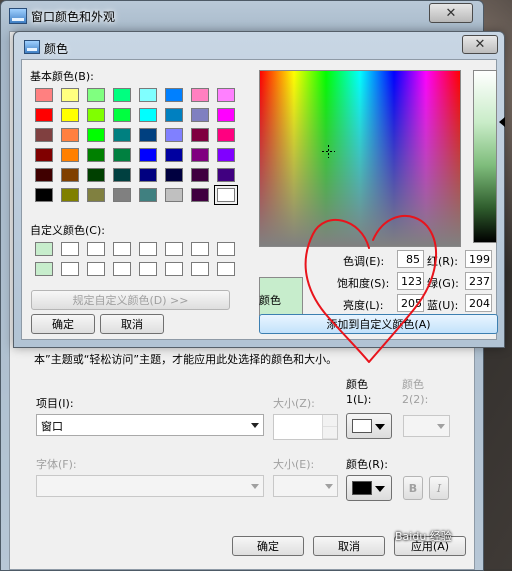 The width and height of the screenshot is (512, 571). What do you see at coordinates (330, 421) in the screenshot?
I see `spin-up-icon` at bounding box center [330, 421].